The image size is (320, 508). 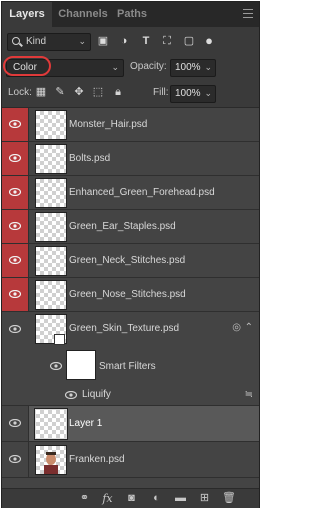 What do you see at coordinates (81, 365) in the screenshot?
I see `filter-mask-thumbnail` at bounding box center [81, 365].